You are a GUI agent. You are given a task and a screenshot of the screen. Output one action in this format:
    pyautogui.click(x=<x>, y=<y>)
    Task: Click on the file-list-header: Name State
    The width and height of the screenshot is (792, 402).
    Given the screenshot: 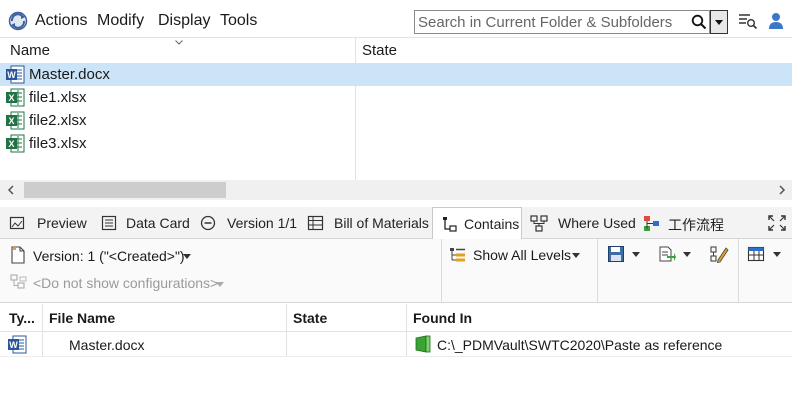 What is the action you would take?
    pyautogui.click(x=396, y=51)
    